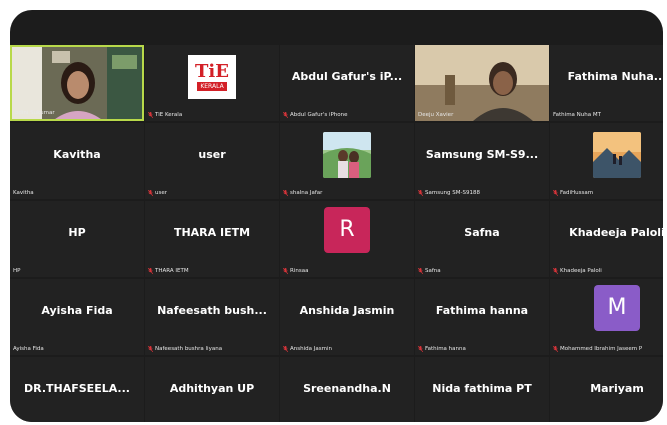  Describe the element at coordinates (445, 349) in the screenshot. I see `participant-label-text: Fathima hanna` at that location.